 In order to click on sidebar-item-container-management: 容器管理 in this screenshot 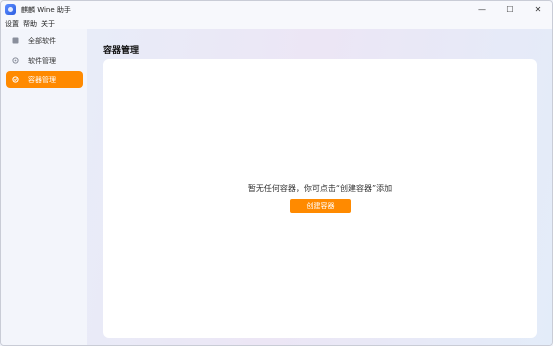, I will do `click(44, 79)`.